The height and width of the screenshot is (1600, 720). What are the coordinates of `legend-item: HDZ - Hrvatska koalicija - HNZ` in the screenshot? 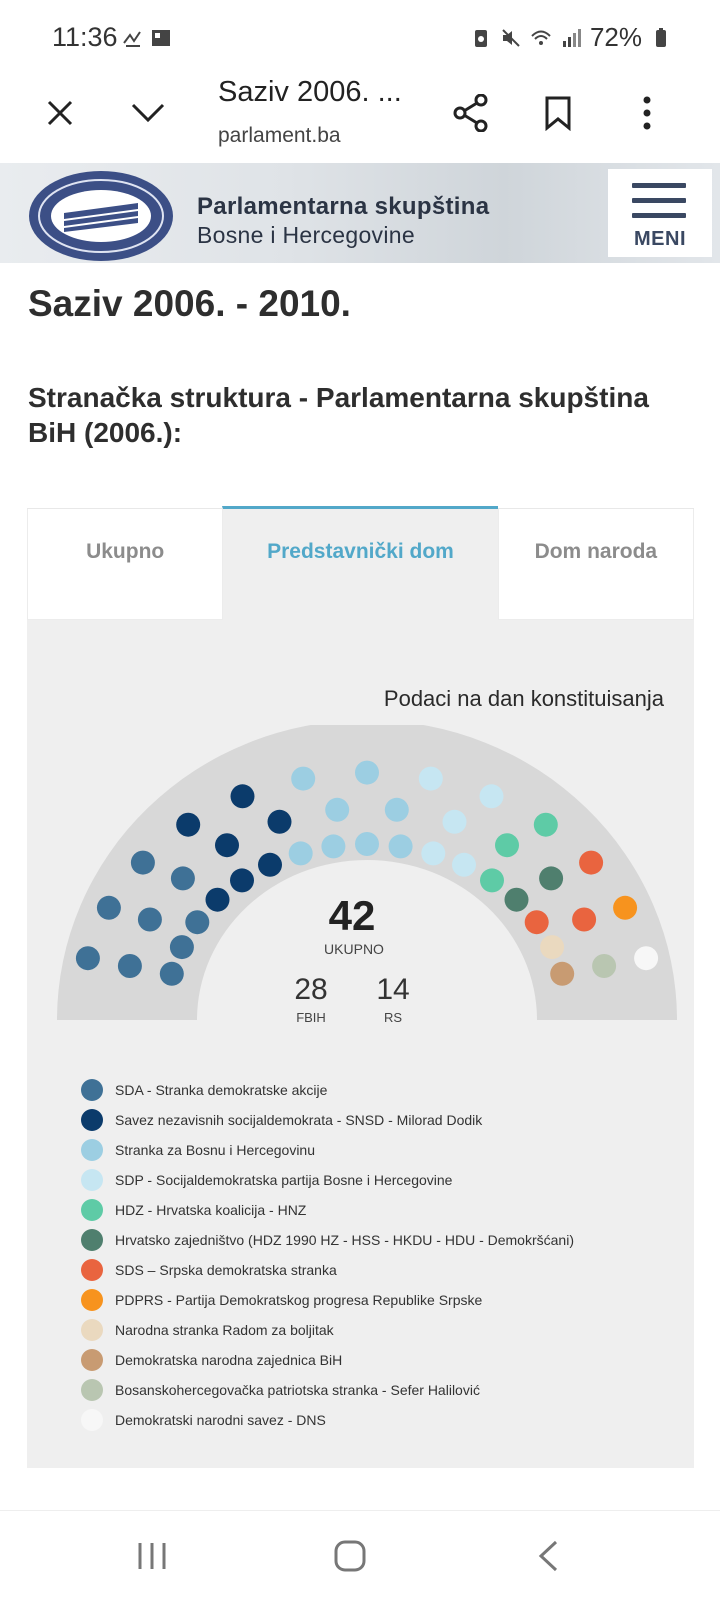 It's located at (327, 1210).